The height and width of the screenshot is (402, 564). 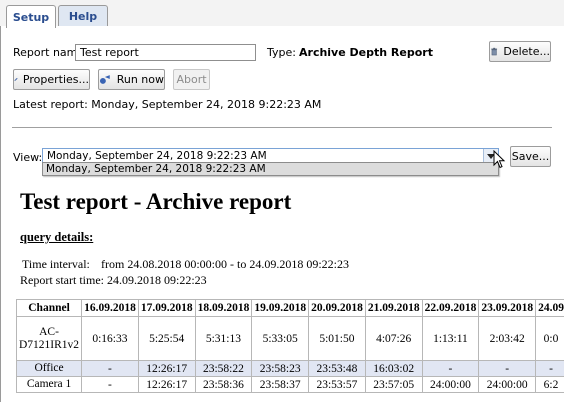 I want to click on table-cell: Camera 1, so click(x=49, y=384).